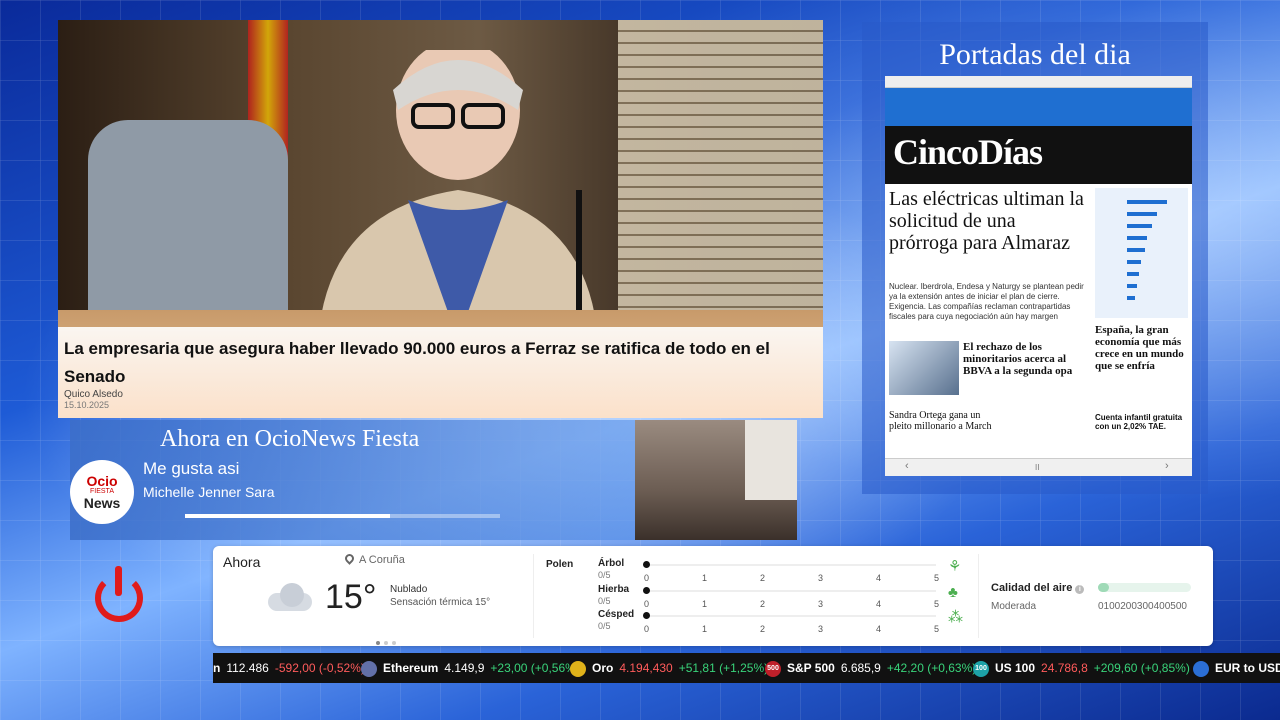  What do you see at coordinates (464, 668) in the screenshot?
I see `ticker-price: 4.149,9` at bounding box center [464, 668].